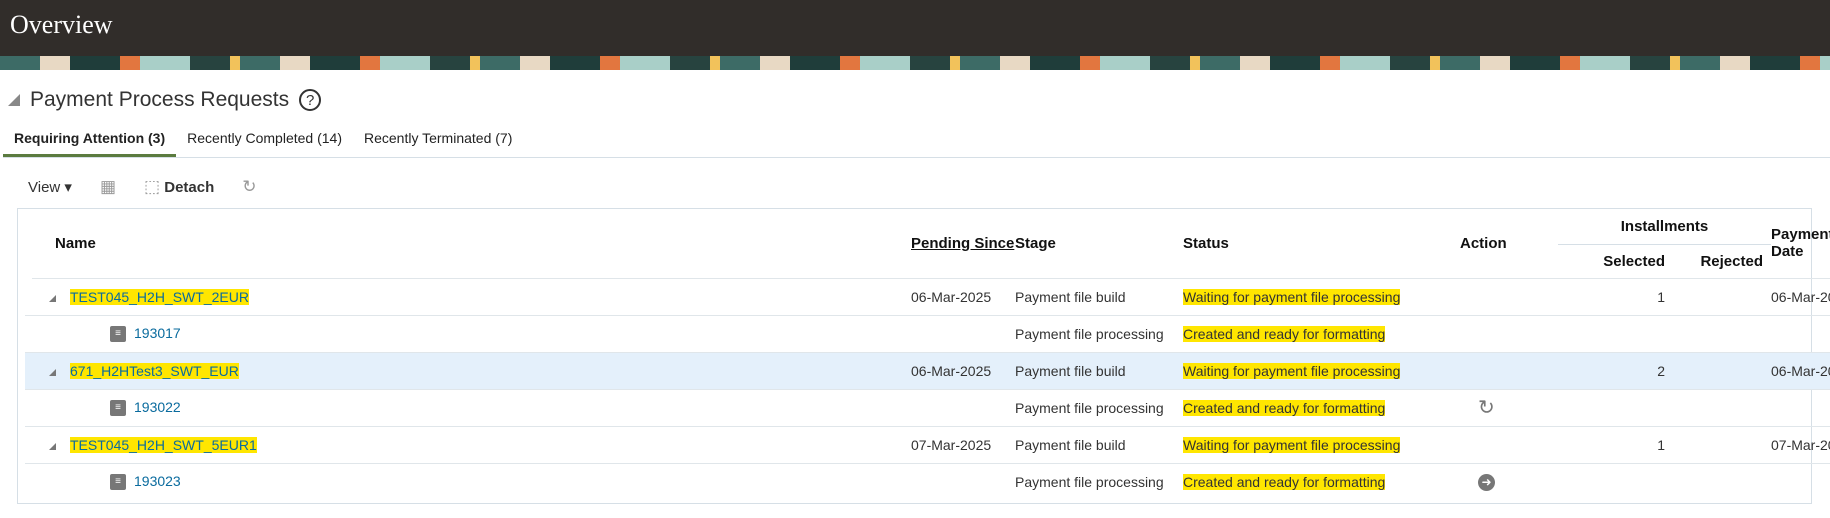 The image size is (1830, 518). Describe the element at coordinates (163, 444) in the screenshot. I see `request-name-link: TEST045_H2H_SWT_5EUR1` at that location.